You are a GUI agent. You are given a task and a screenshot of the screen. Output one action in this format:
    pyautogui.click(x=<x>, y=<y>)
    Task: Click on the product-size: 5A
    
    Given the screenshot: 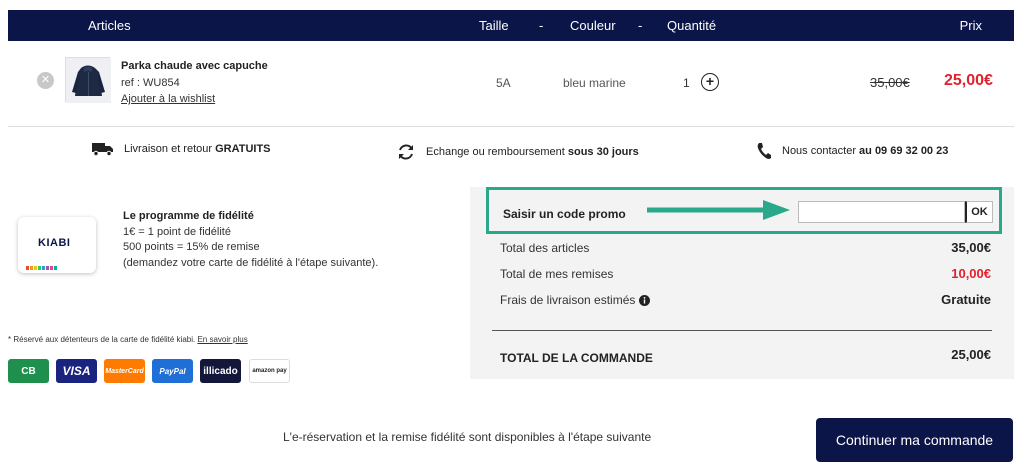 What is the action you would take?
    pyautogui.click(x=503, y=83)
    